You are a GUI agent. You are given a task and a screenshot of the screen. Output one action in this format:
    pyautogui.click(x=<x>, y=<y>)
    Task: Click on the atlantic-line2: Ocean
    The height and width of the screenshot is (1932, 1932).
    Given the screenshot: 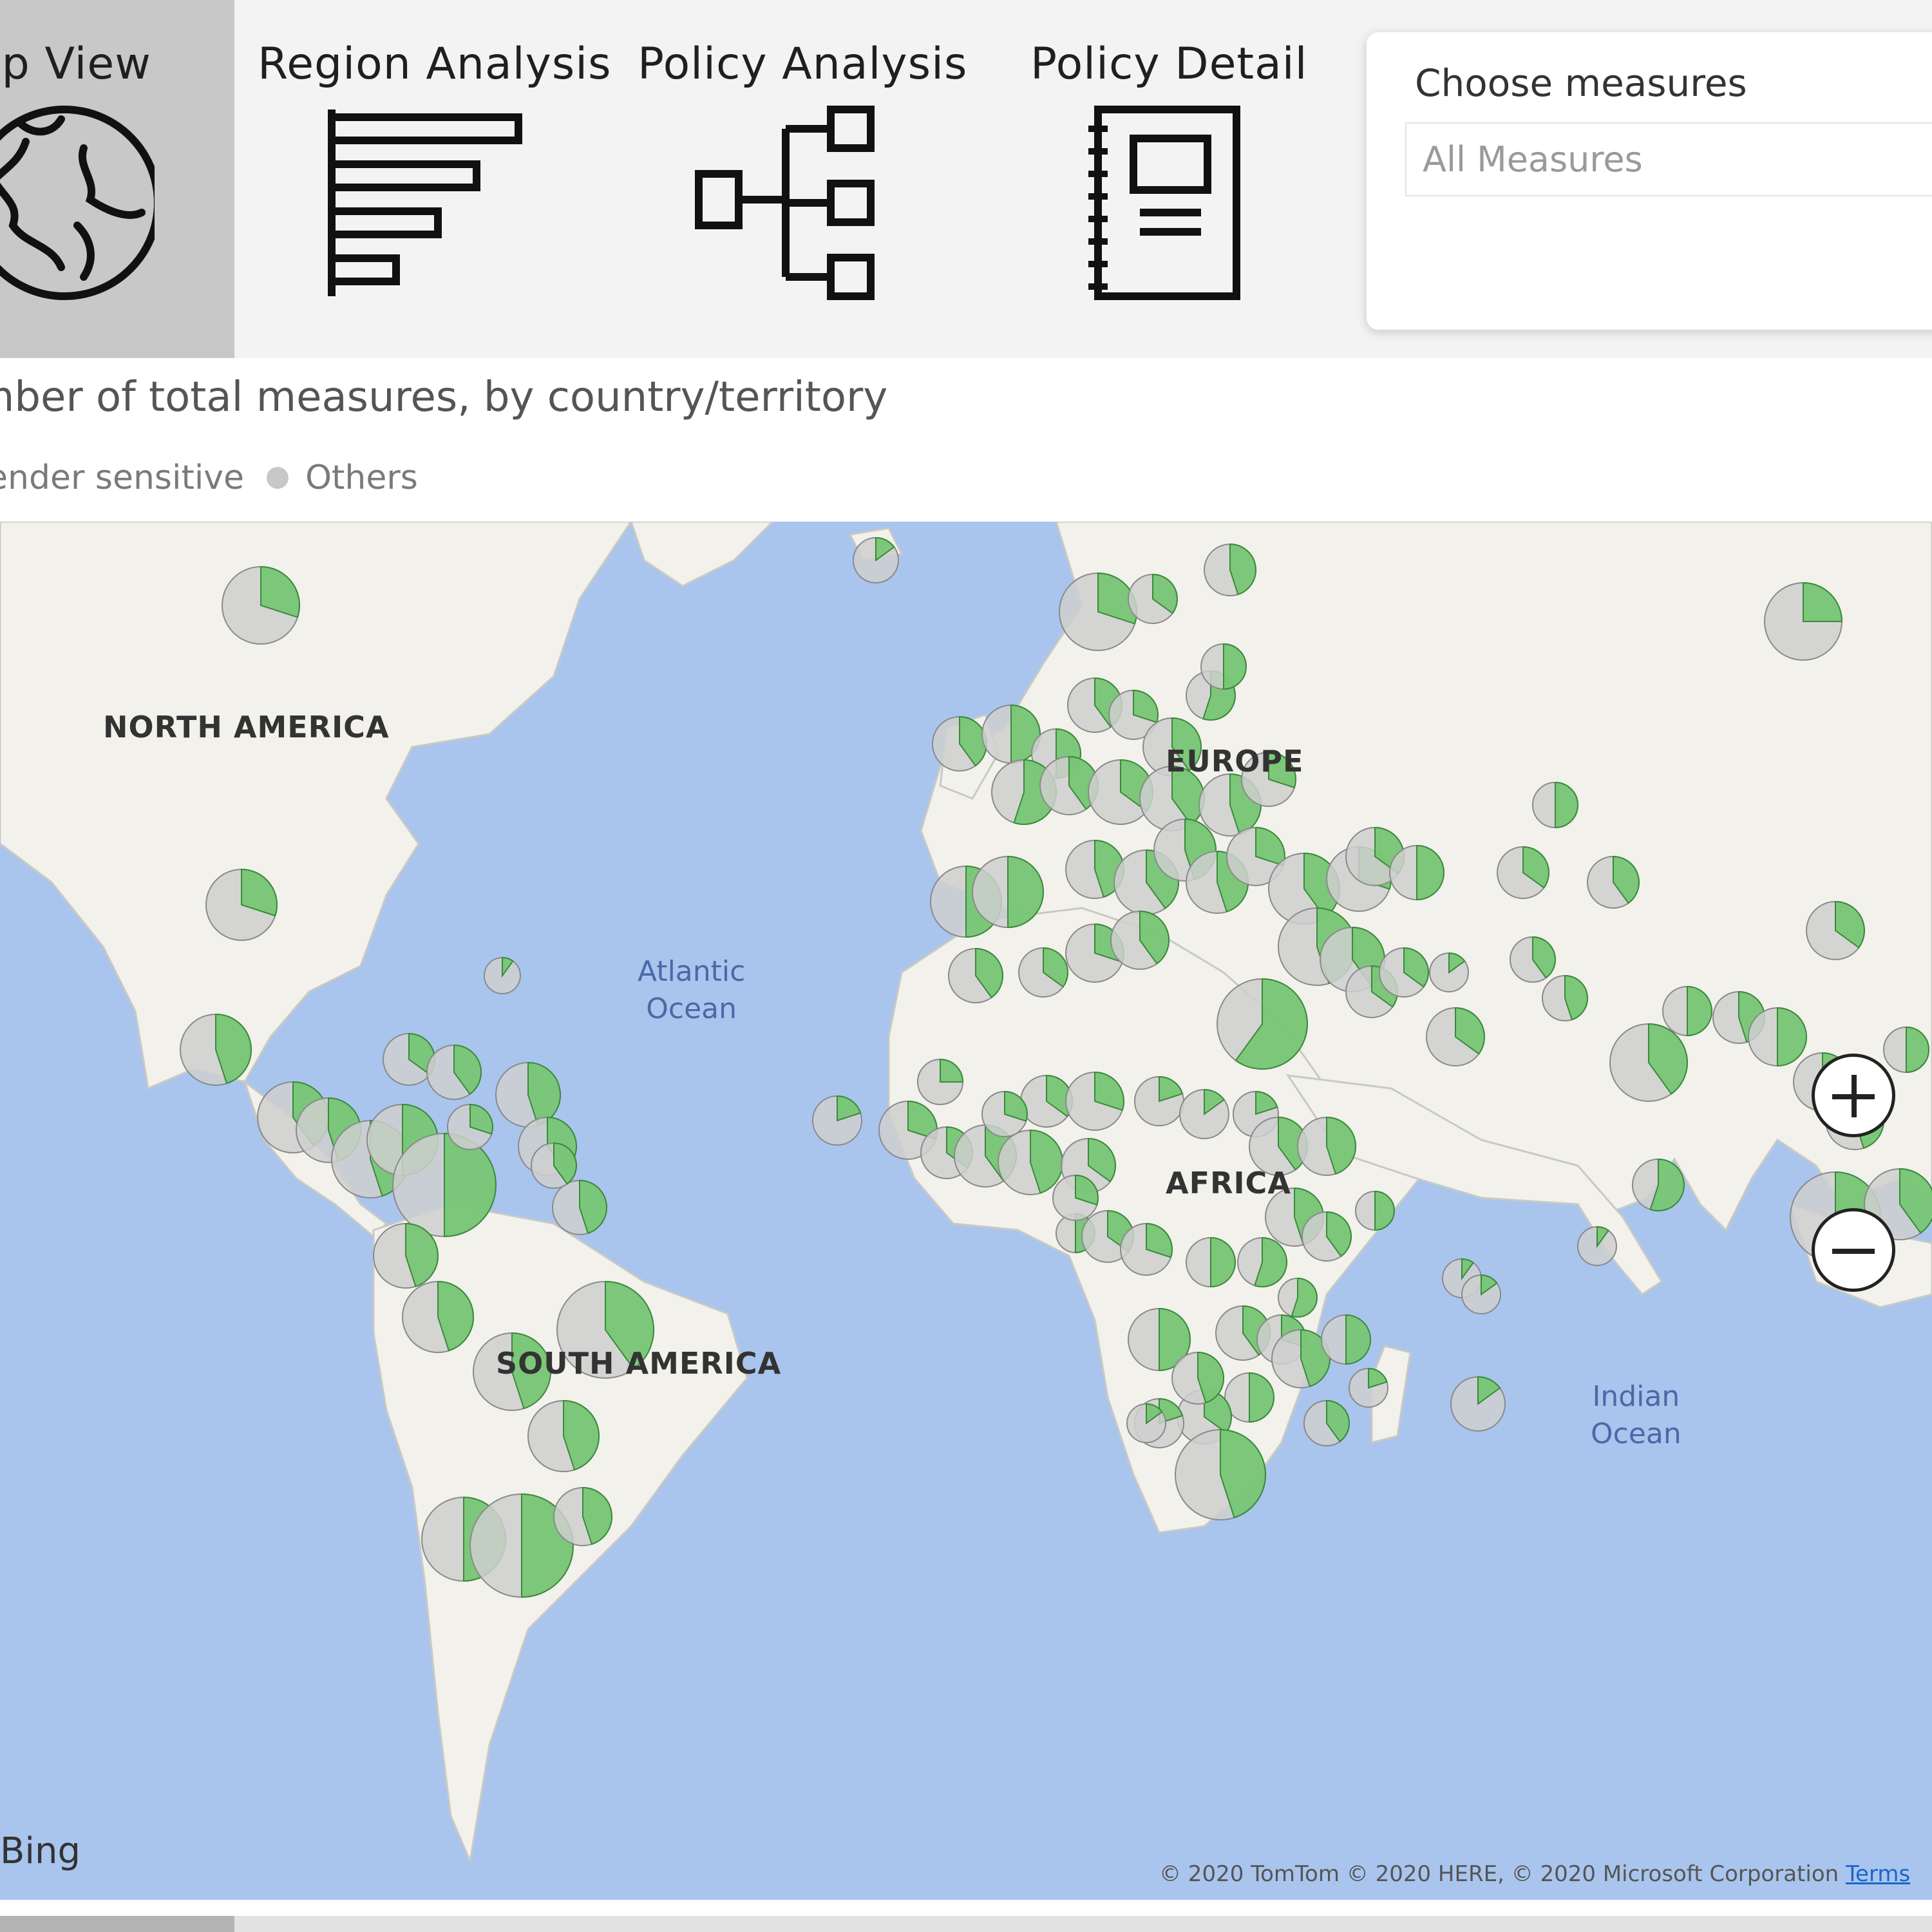 What is the action you would take?
    pyautogui.click(x=691, y=1008)
    